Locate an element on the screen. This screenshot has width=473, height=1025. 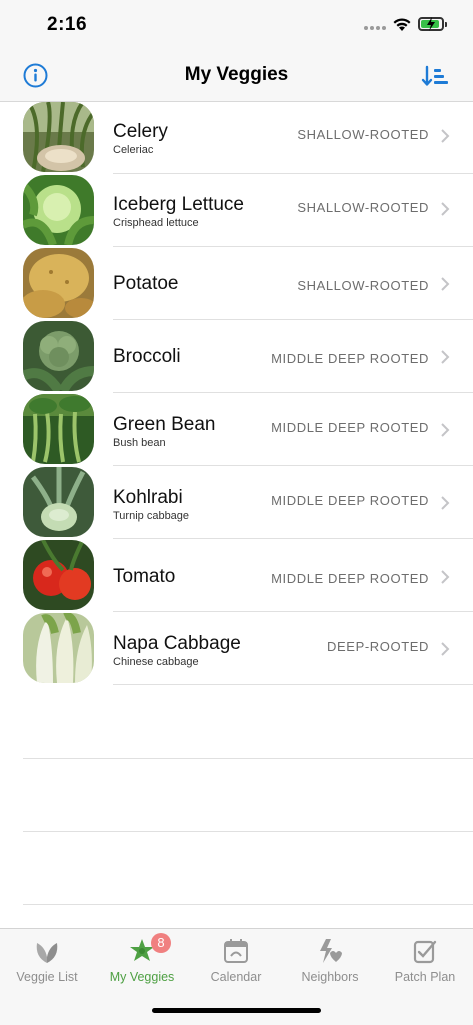
home-indicator is located at coordinates (236, 1010).